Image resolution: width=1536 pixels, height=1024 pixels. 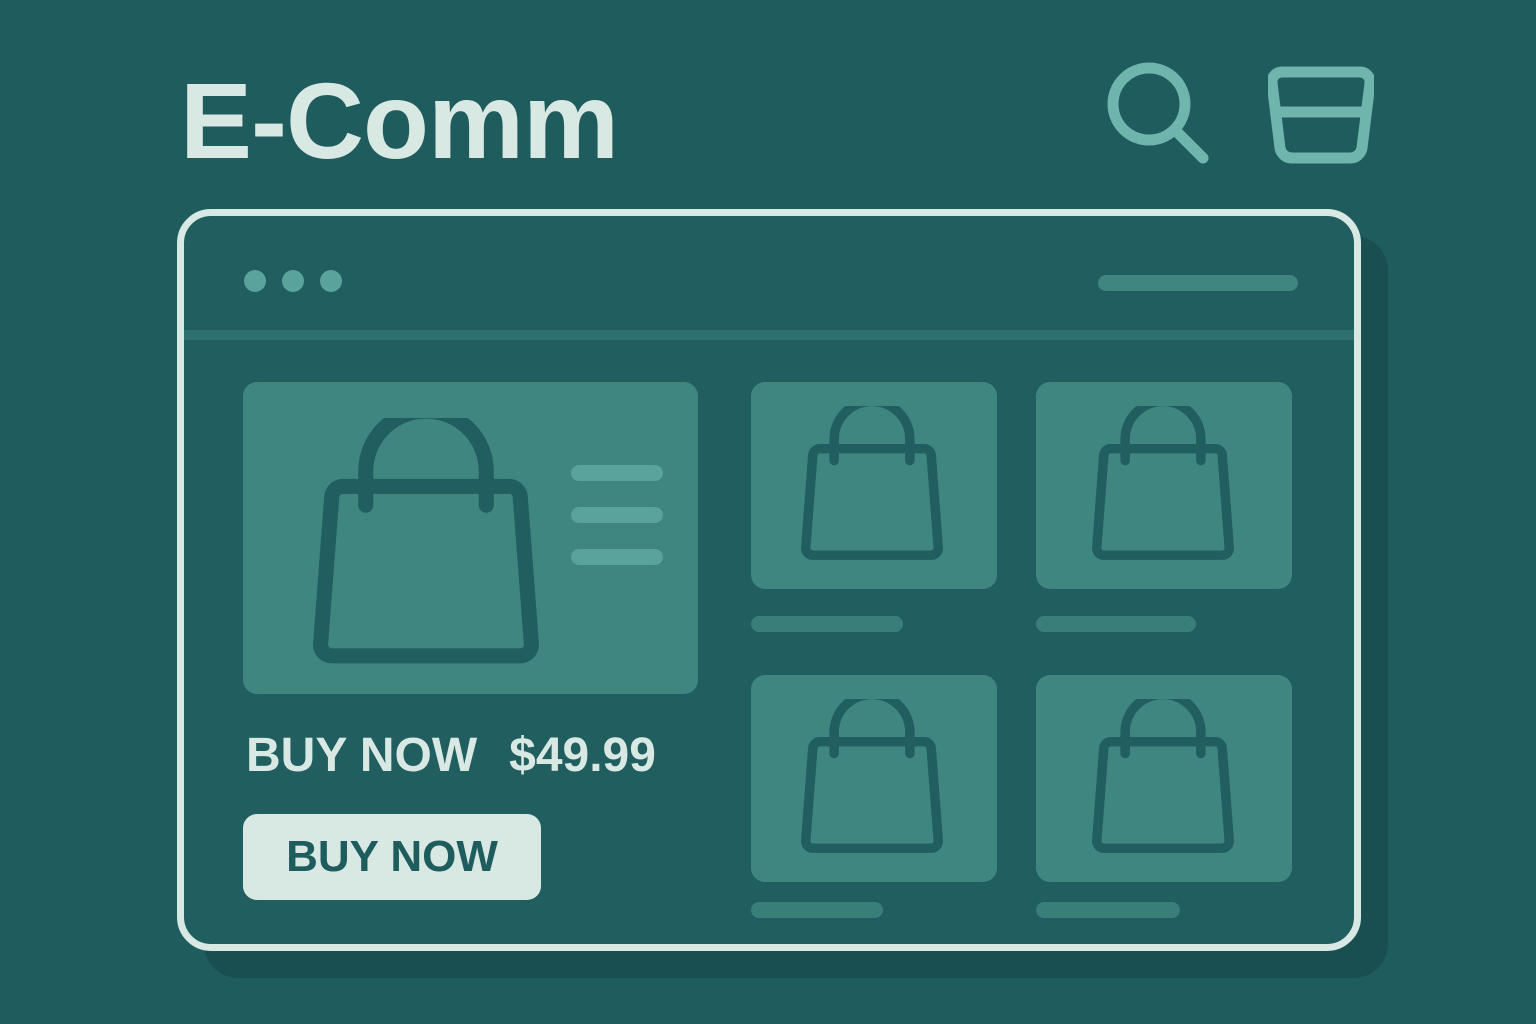 I want to click on headline-text: BUY NOW, so click(x=362, y=755).